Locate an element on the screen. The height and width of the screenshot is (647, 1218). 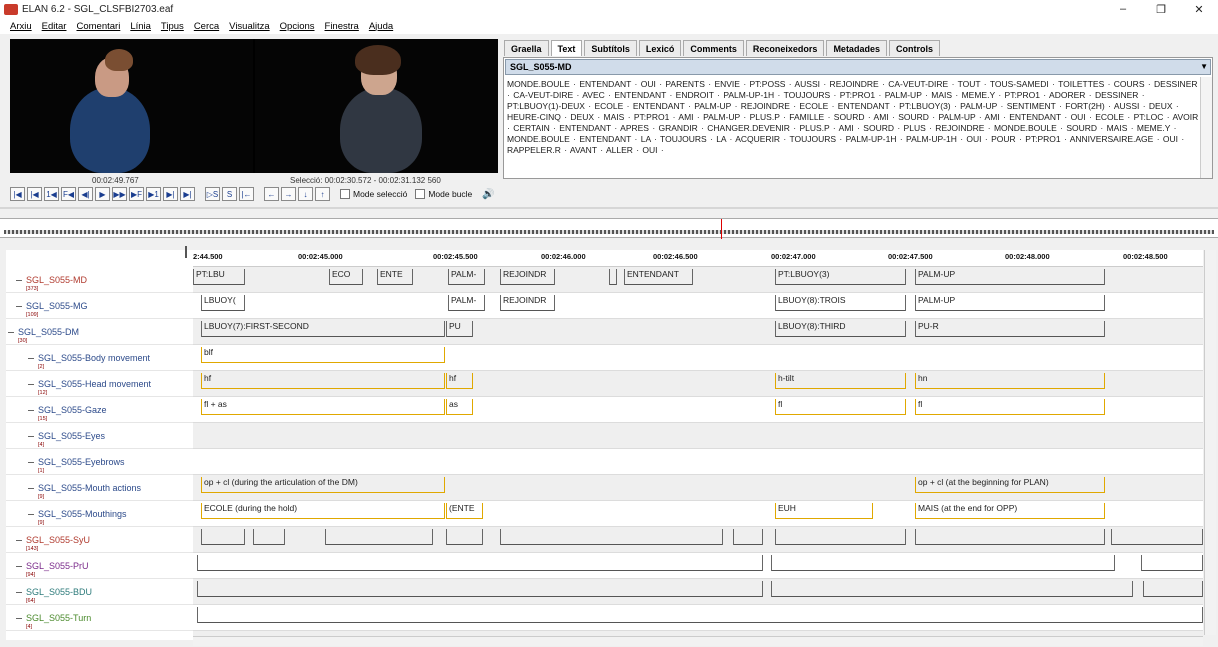
vertical-scrollbar is located at coordinates (1210, 442).